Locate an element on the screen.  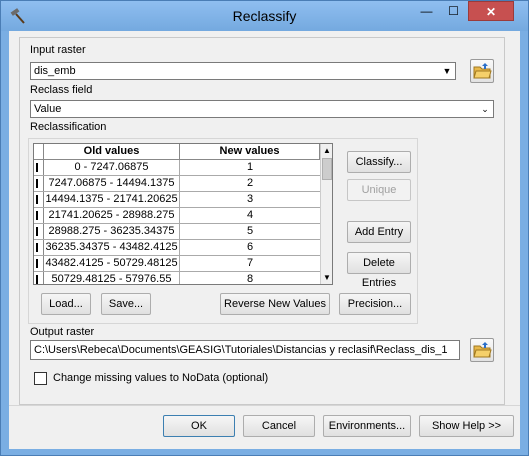
chevron-down-icon: ⌄ is located at coordinates (485, 109).